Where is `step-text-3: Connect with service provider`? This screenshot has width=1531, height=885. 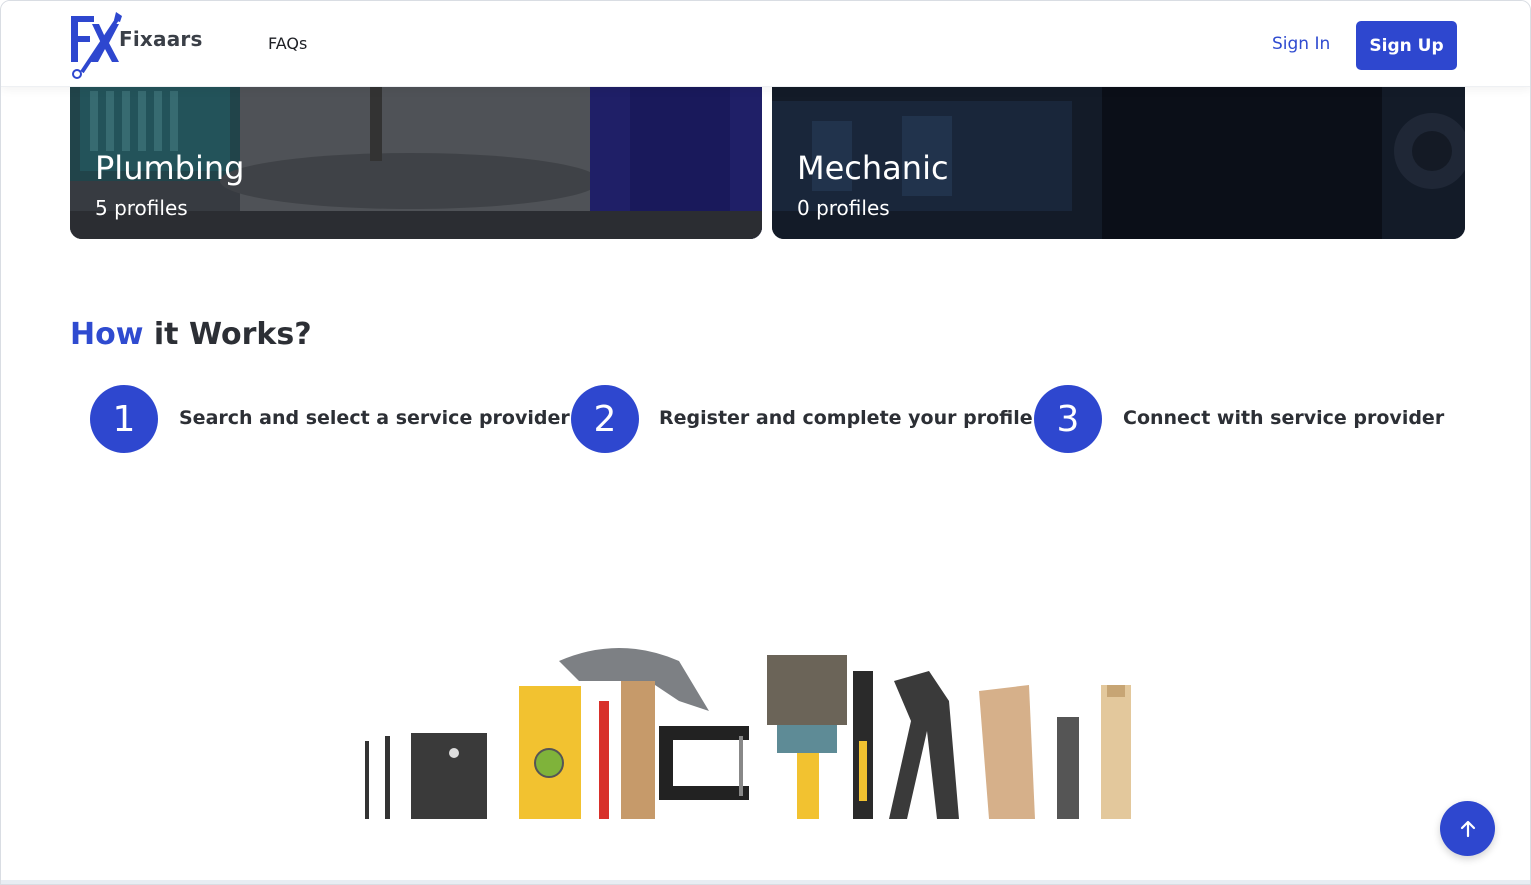
step-text-3: Connect with service provider is located at coordinates (1284, 418).